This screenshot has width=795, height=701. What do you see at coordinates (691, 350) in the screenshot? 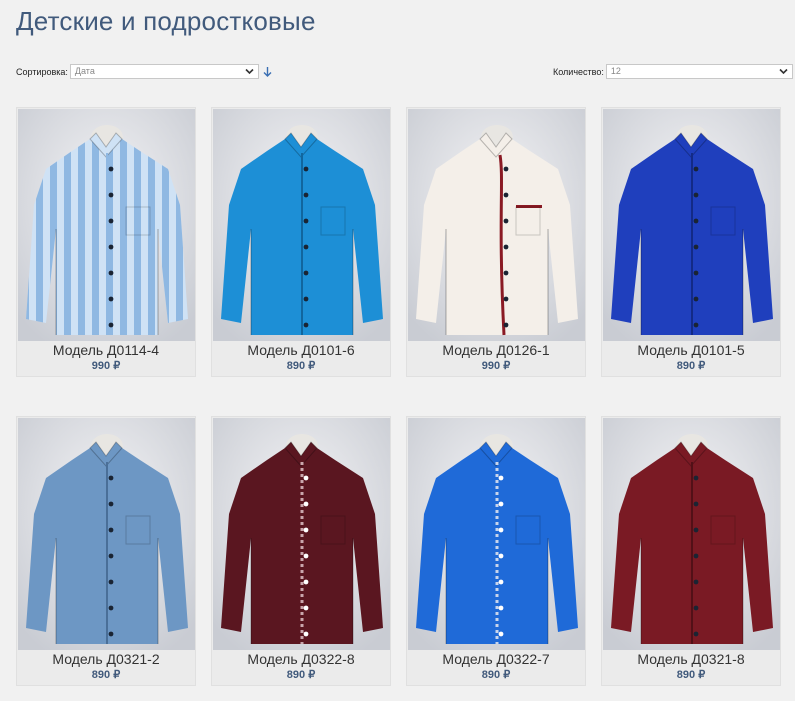
I see `product-name: Модель Д0101-5` at bounding box center [691, 350].